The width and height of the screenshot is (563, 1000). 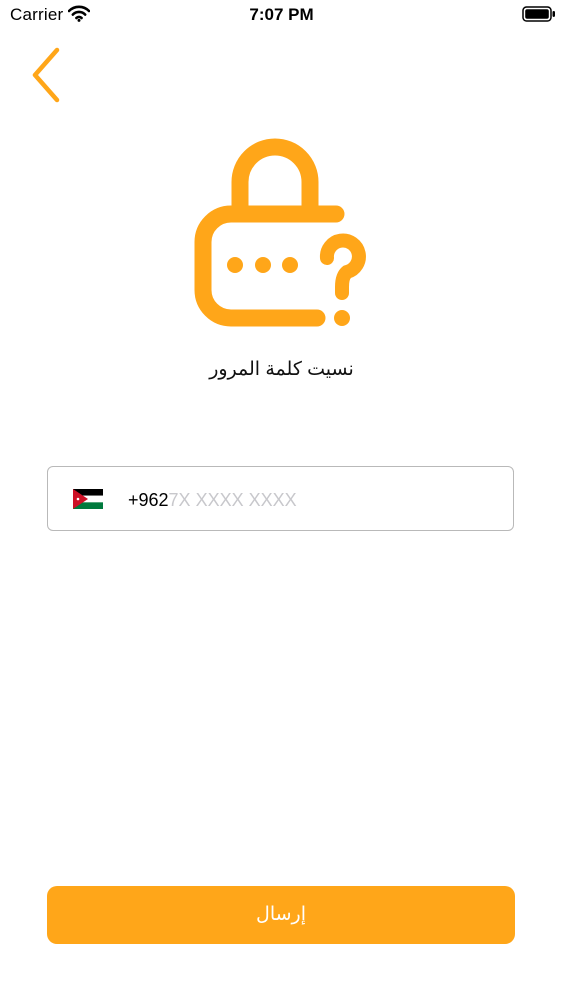 What do you see at coordinates (88, 499) in the screenshot?
I see `jordan-flag-icon` at bounding box center [88, 499].